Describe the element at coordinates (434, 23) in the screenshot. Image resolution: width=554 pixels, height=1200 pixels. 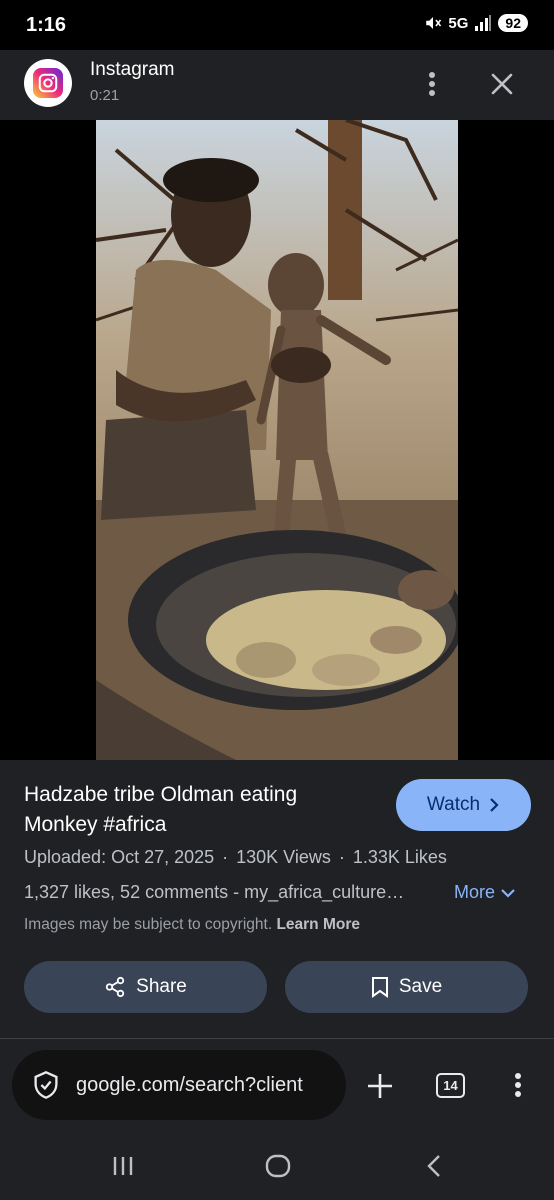
I see `mute-icon` at that location.